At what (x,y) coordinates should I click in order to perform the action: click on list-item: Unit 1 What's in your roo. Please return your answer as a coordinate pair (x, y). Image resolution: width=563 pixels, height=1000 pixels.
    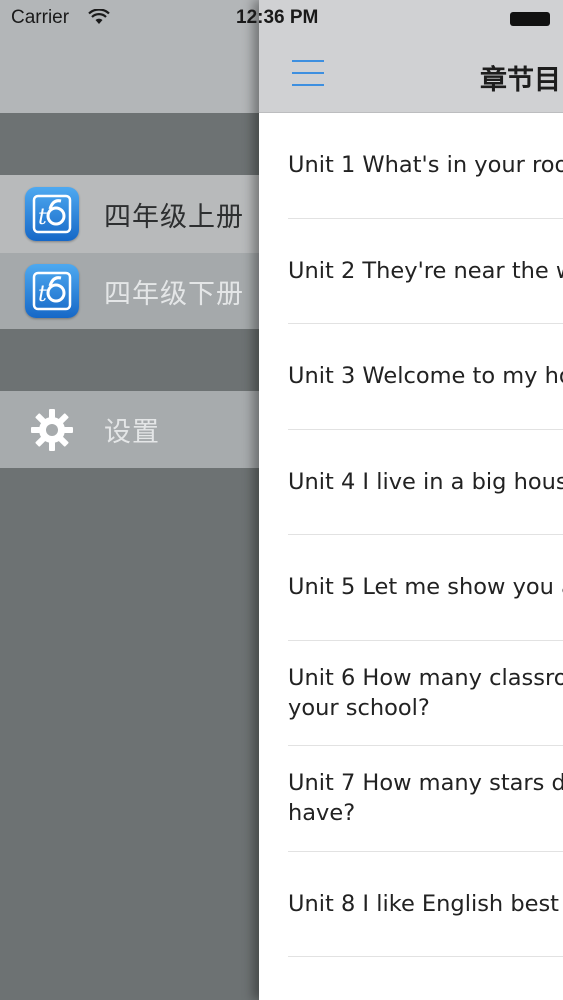
    Looking at the image, I should click on (425, 166).